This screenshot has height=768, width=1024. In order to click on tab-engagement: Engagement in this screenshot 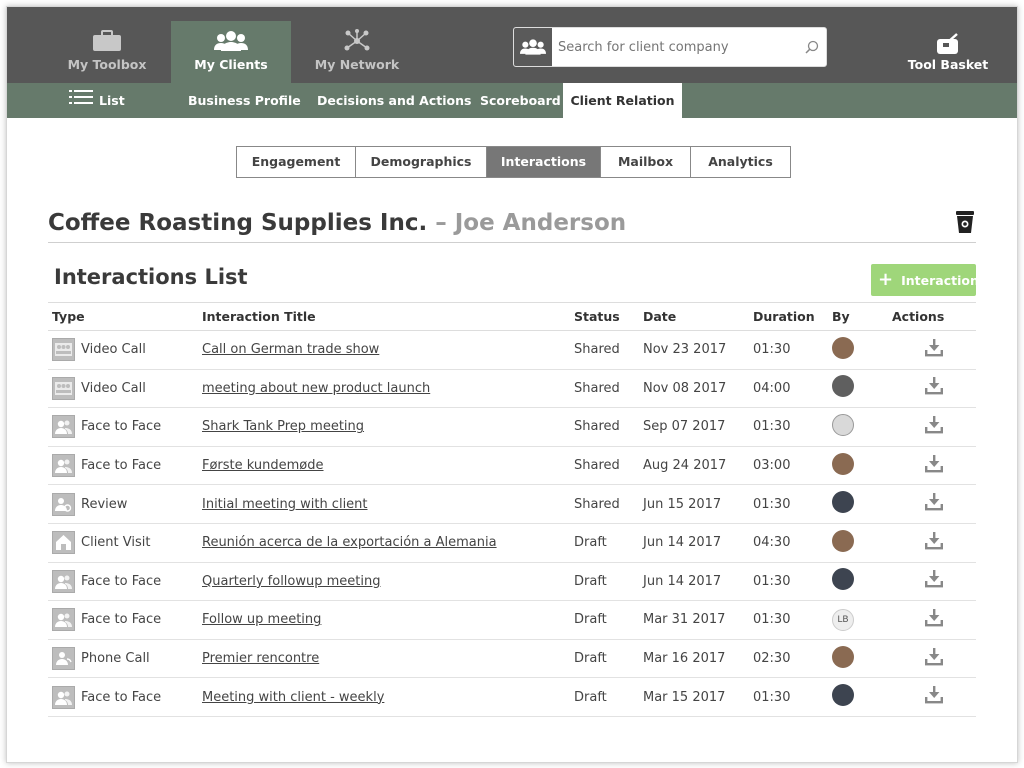, I will do `click(296, 162)`.